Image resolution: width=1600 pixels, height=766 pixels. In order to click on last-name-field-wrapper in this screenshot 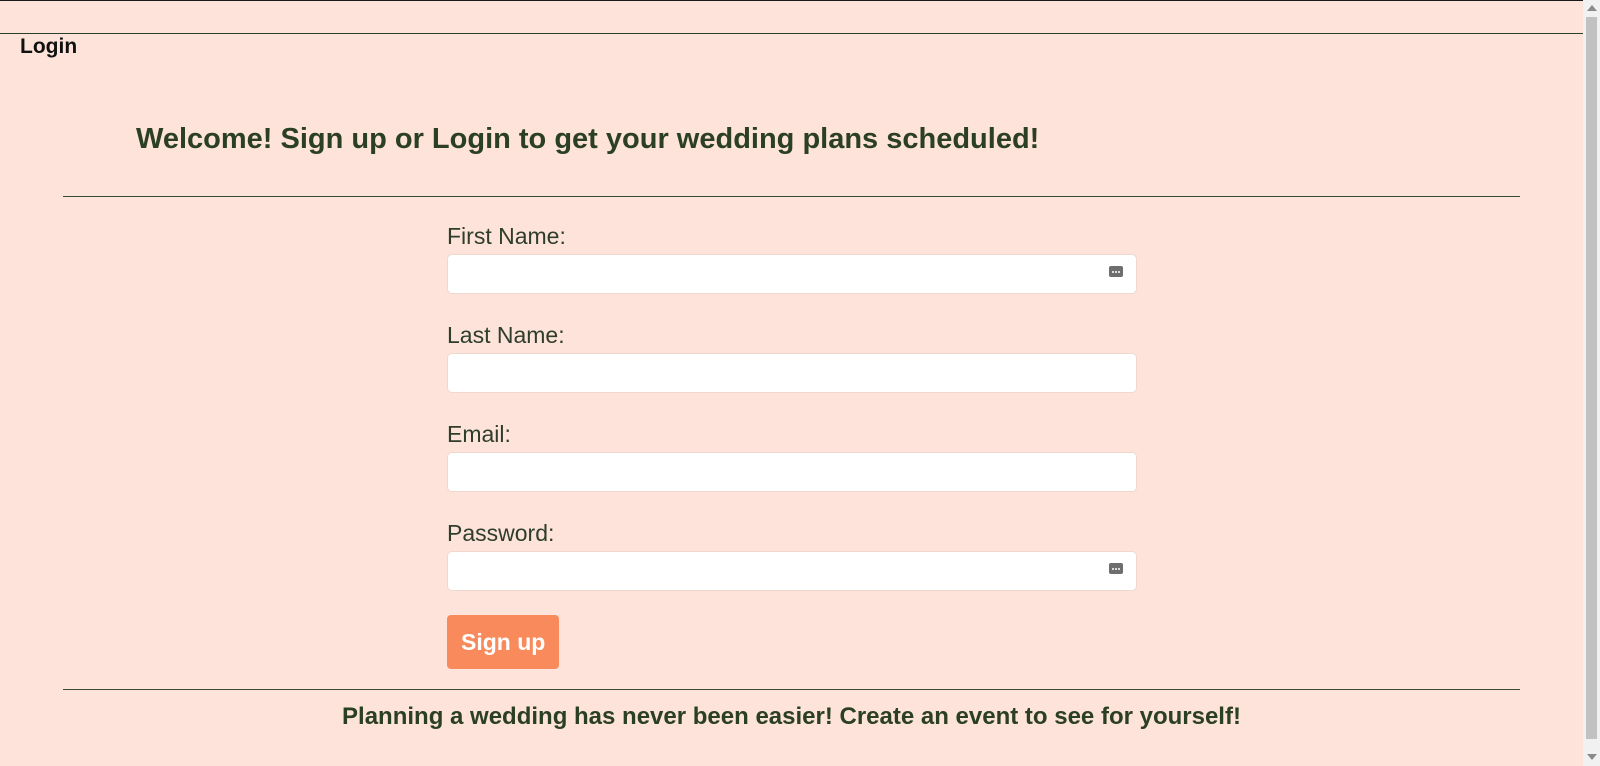, I will do `click(792, 373)`.